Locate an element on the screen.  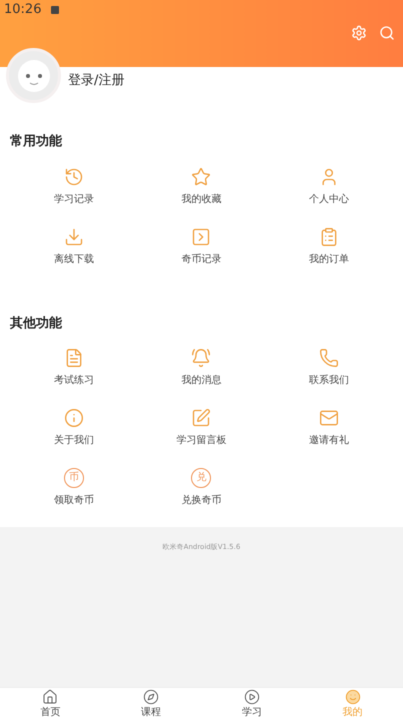
envelope-icon is located at coordinates (329, 418).